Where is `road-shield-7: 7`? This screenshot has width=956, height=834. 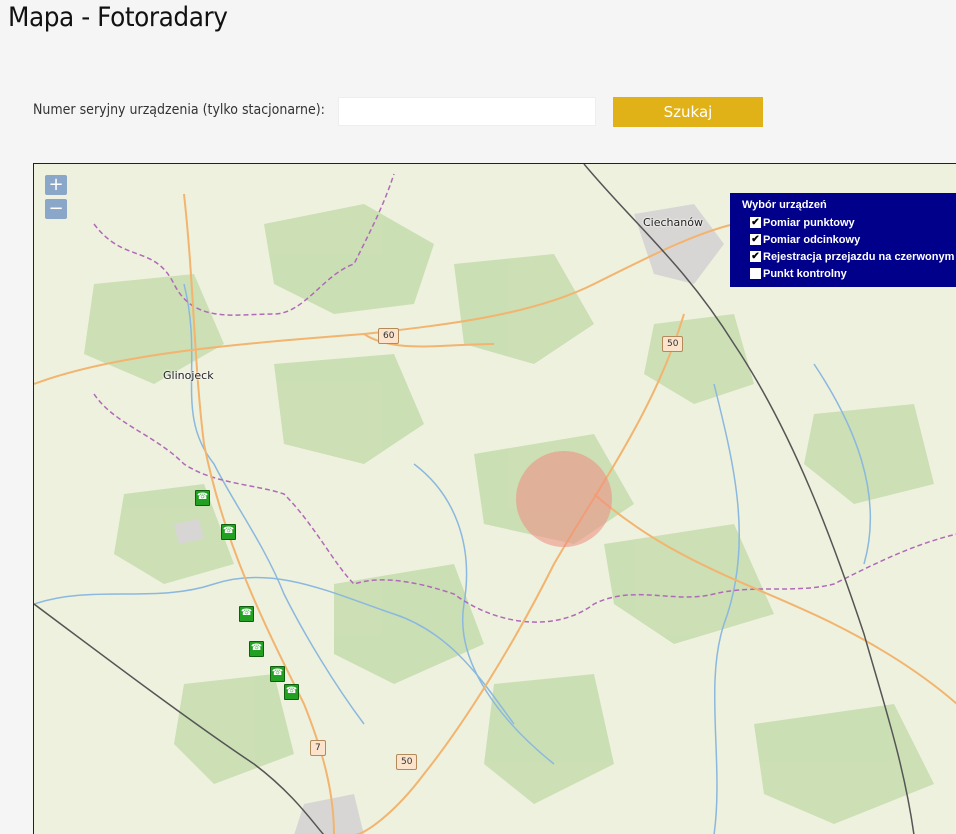 road-shield-7: 7 is located at coordinates (318, 748).